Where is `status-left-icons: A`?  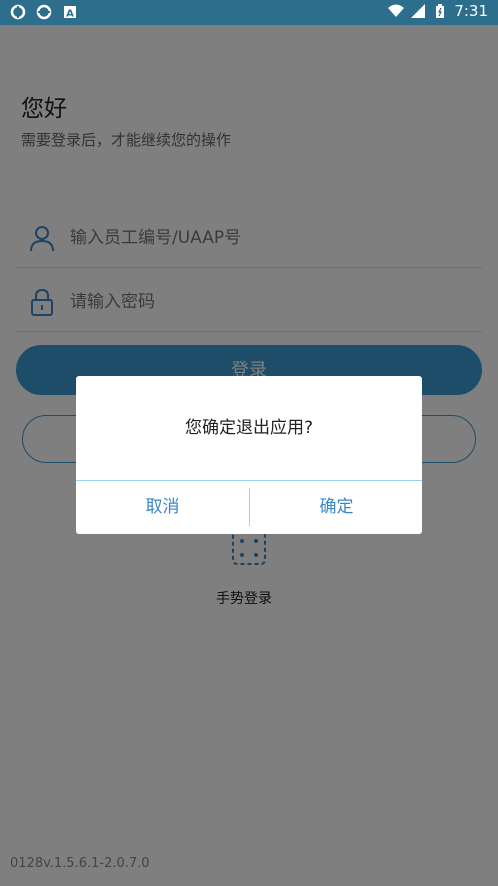
status-left-icons: A is located at coordinates (44, 12).